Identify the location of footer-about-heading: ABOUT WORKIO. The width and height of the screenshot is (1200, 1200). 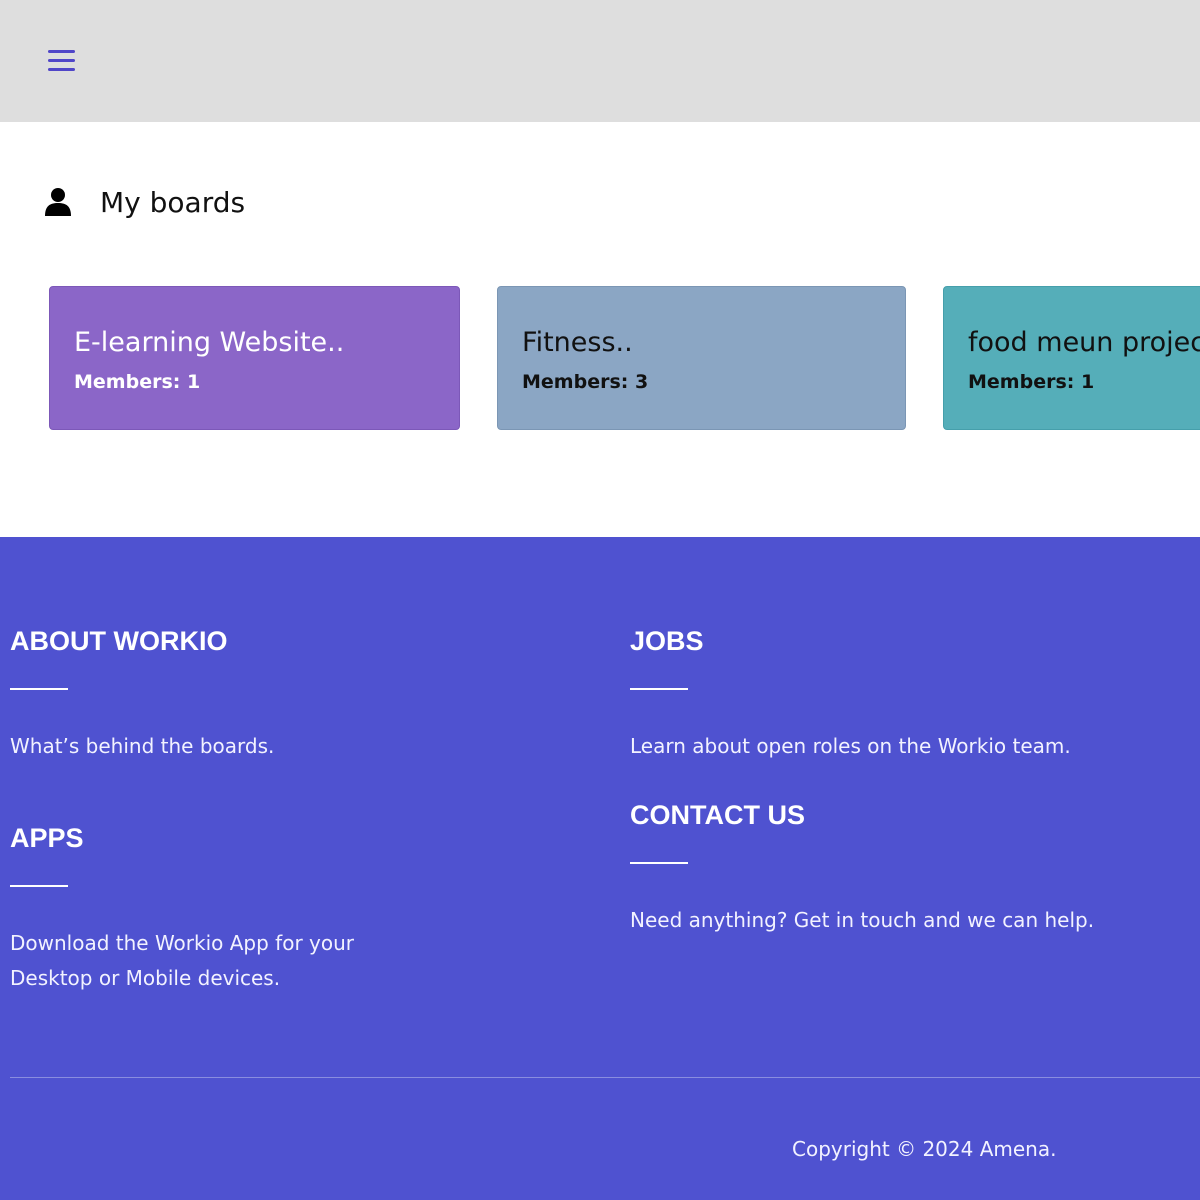
(118, 641).